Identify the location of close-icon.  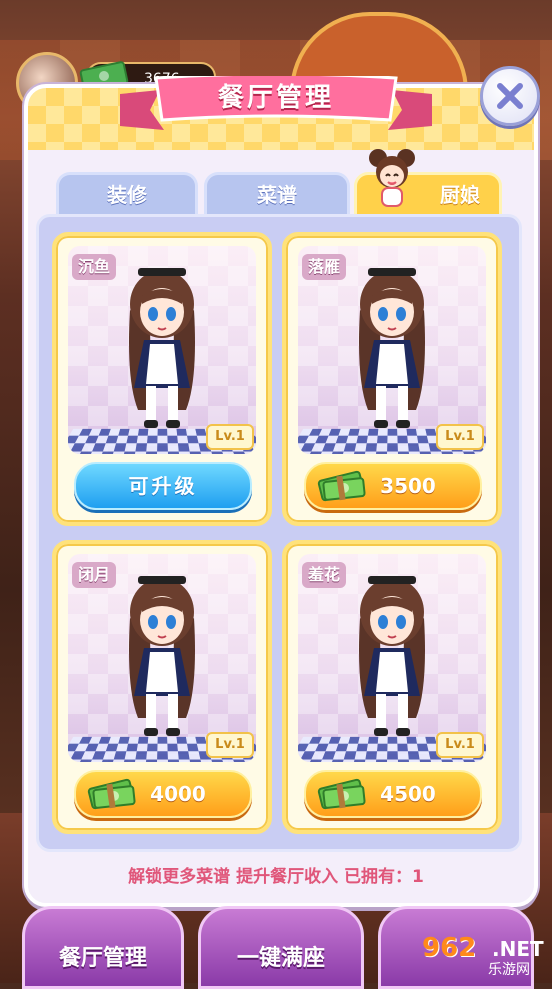
(510, 96).